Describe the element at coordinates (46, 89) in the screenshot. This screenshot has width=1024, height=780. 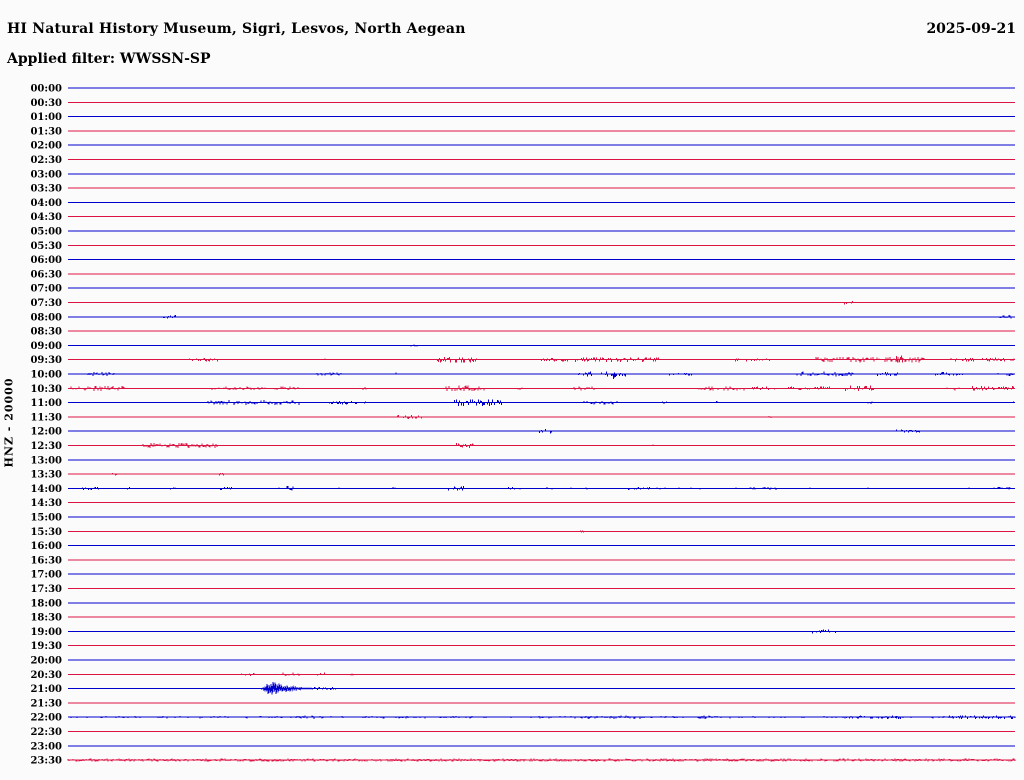
I see `row-time-label: 00:00` at that location.